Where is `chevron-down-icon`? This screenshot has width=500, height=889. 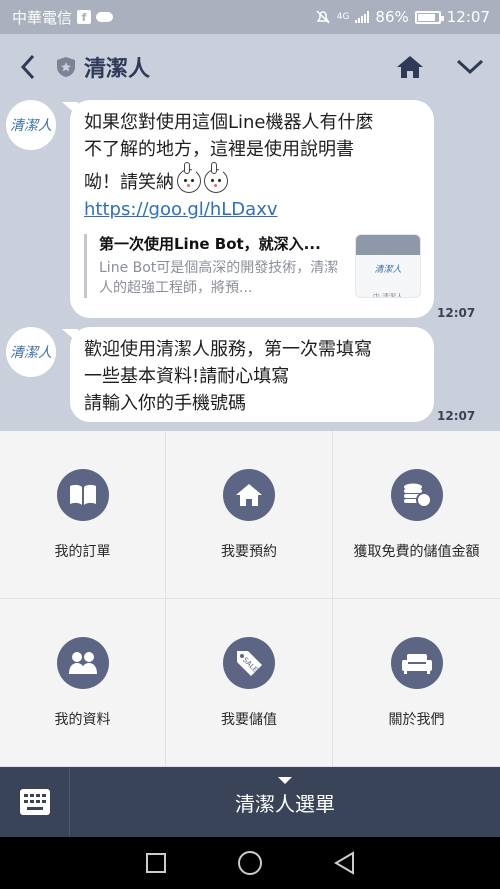
chevron-down-icon is located at coordinates (470, 67).